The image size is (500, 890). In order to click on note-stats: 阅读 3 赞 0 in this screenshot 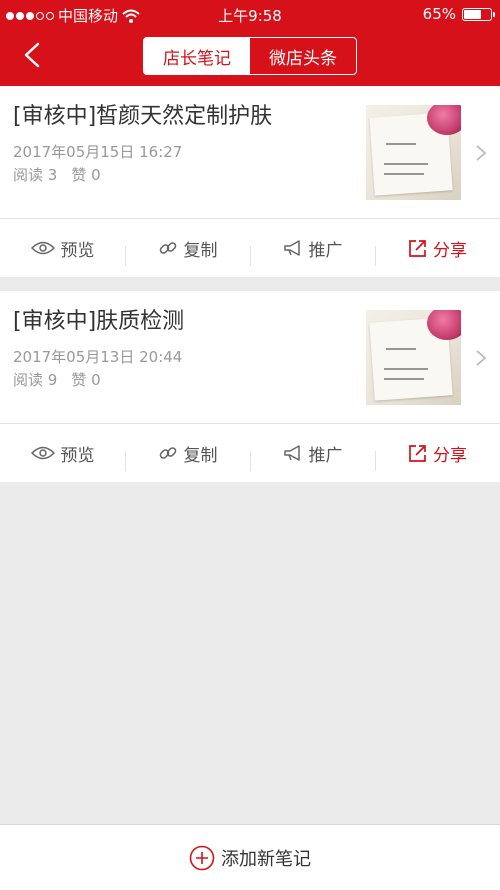, I will do `click(57, 174)`.